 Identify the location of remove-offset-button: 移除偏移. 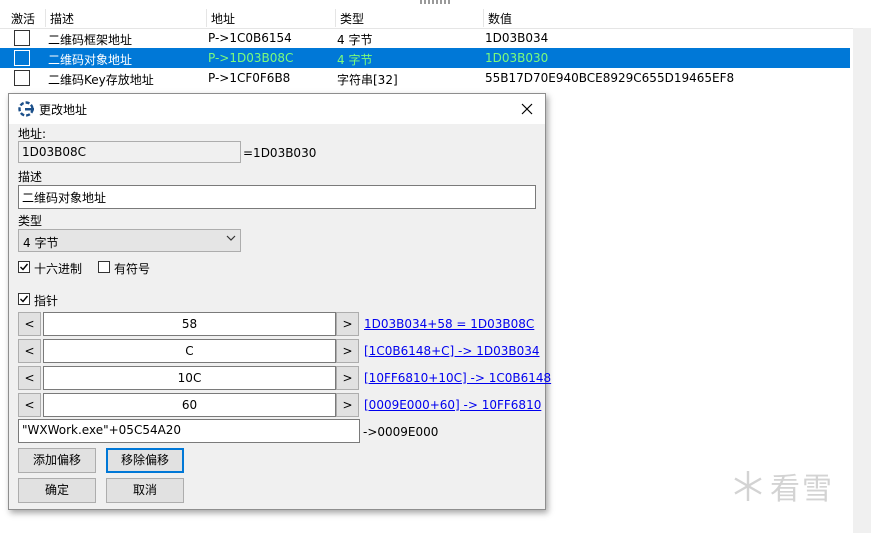
(145, 460).